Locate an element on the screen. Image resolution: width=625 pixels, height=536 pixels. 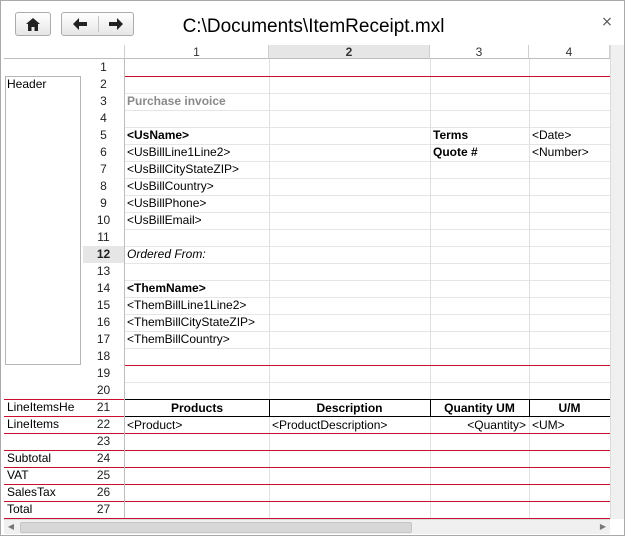
cell-us-bill-phone: <UsBillPhone> is located at coordinates (166, 203).